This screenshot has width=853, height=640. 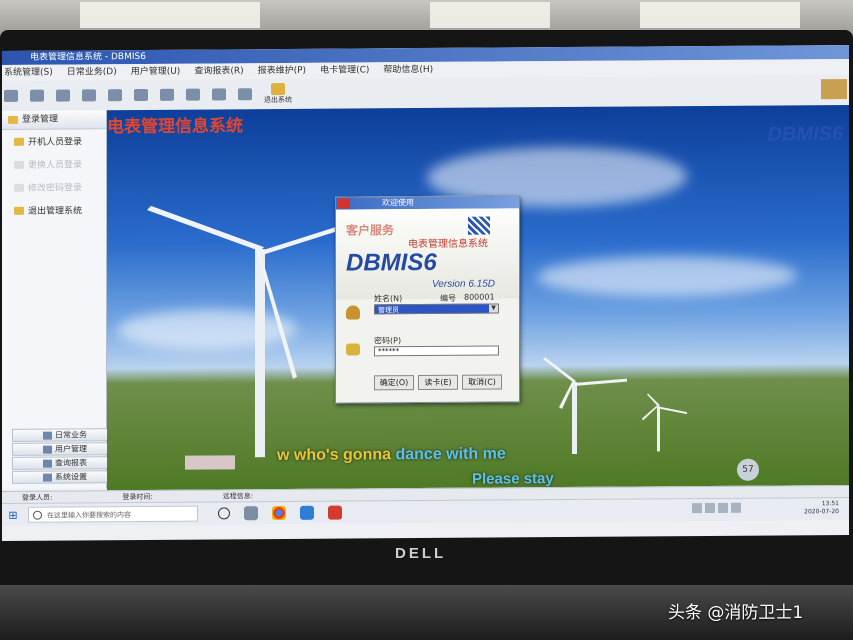 I want to click on sidebar-tab-settings: 系统设置, so click(x=67, y=477).